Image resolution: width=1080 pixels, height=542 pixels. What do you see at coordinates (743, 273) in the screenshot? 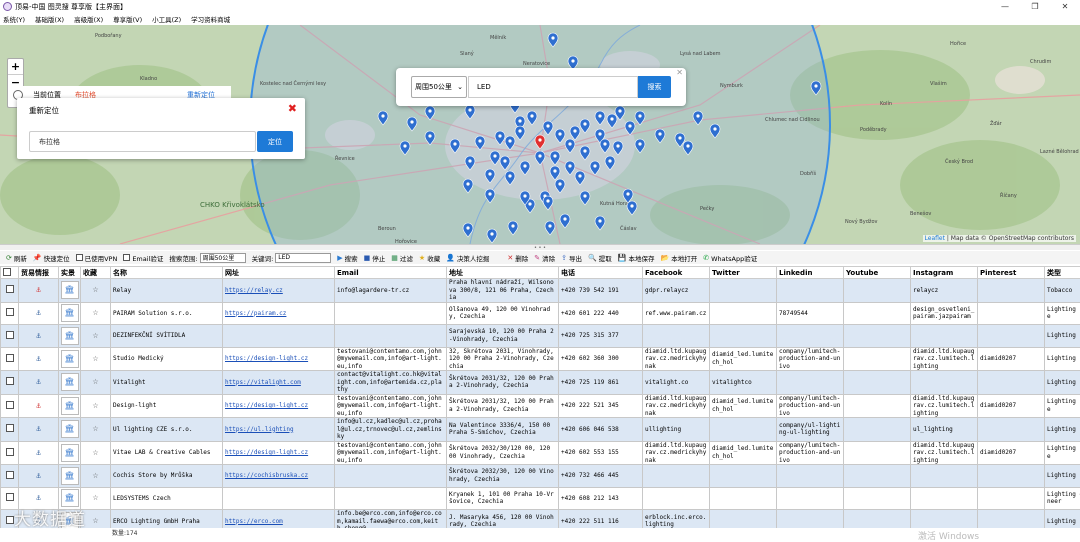
I see `column-header-10: Twitter` at bounding box center [743, 273].